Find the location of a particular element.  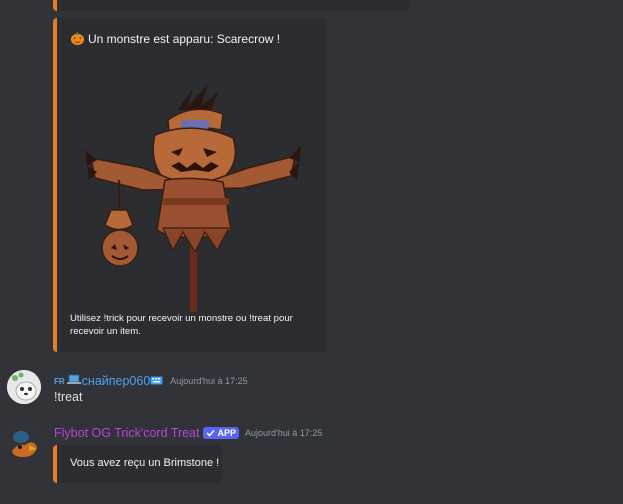

user-avatar is located at coordinates (24, 387).